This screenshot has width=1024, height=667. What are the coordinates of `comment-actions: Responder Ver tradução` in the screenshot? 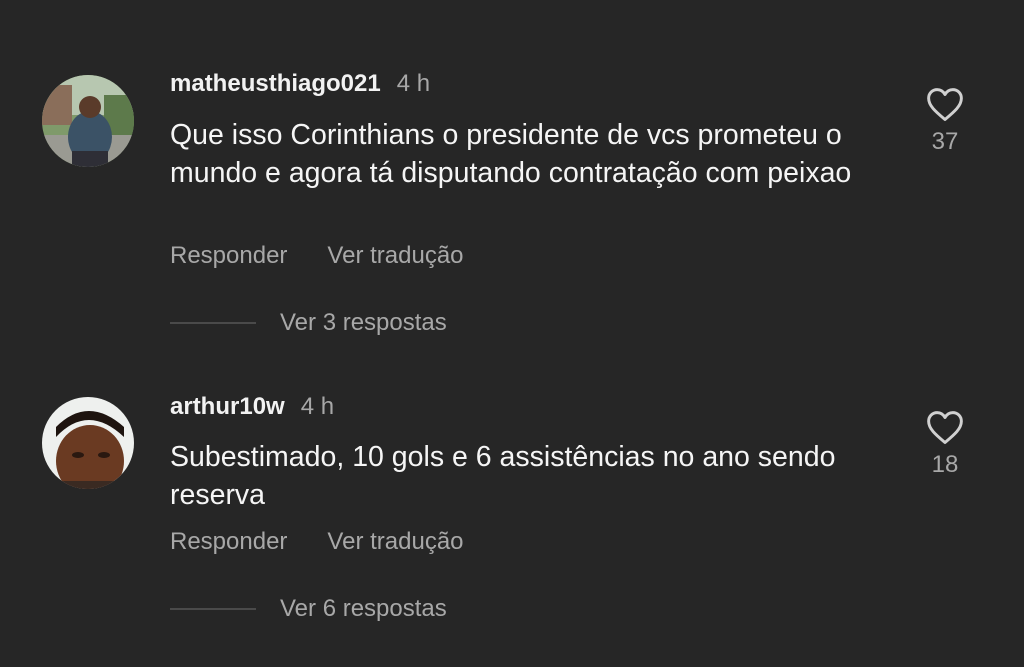 It's located at (317, 542).